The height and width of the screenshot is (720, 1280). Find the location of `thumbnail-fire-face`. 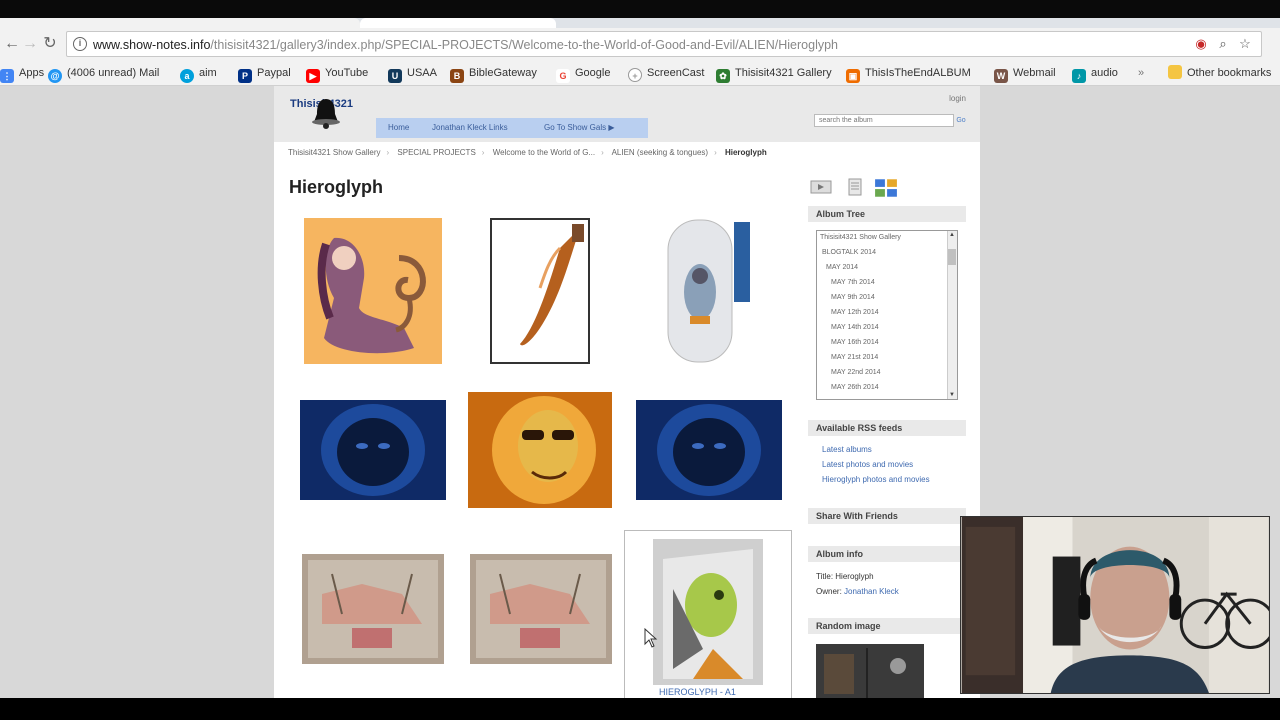

thumbnail-fire-face is located at coordinates (540, 450).